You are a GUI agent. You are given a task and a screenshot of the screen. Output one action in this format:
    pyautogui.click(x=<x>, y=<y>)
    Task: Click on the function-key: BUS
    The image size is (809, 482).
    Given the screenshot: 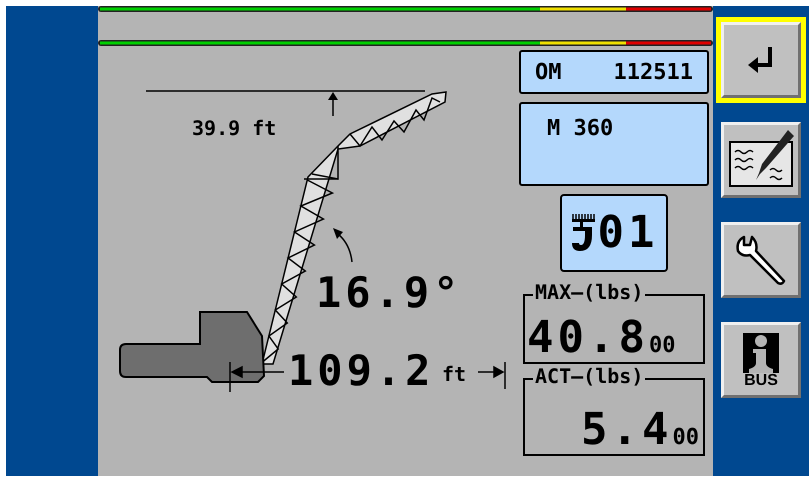 What is the action you would take?
    pyautogui.click(x=761, y=360)
    